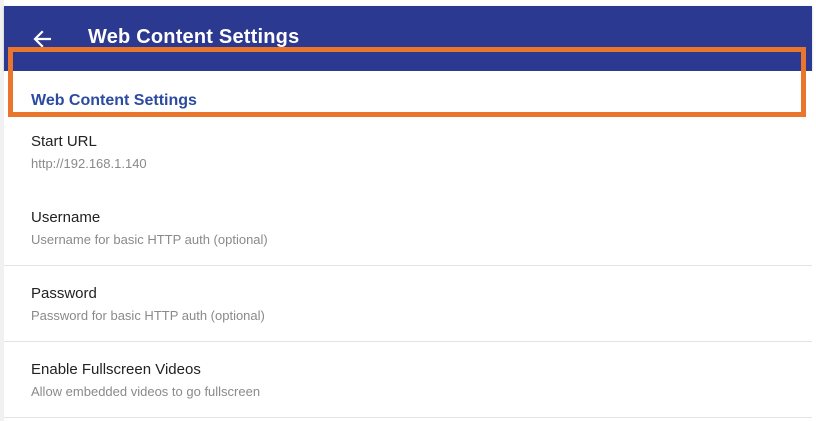 The width and height of the screenshot is (816, 421). What do you see at coordinates (89, 163) in the screenshot?
I see `pref-summary: http://192.168.1.140` at bounding box center [89, 163].